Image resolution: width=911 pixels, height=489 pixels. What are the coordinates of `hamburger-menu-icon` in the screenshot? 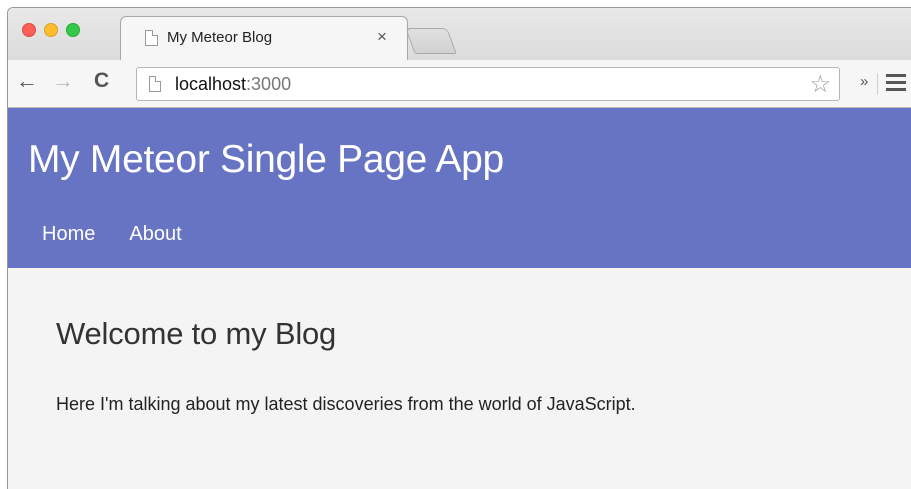 It's located at (896, 84).